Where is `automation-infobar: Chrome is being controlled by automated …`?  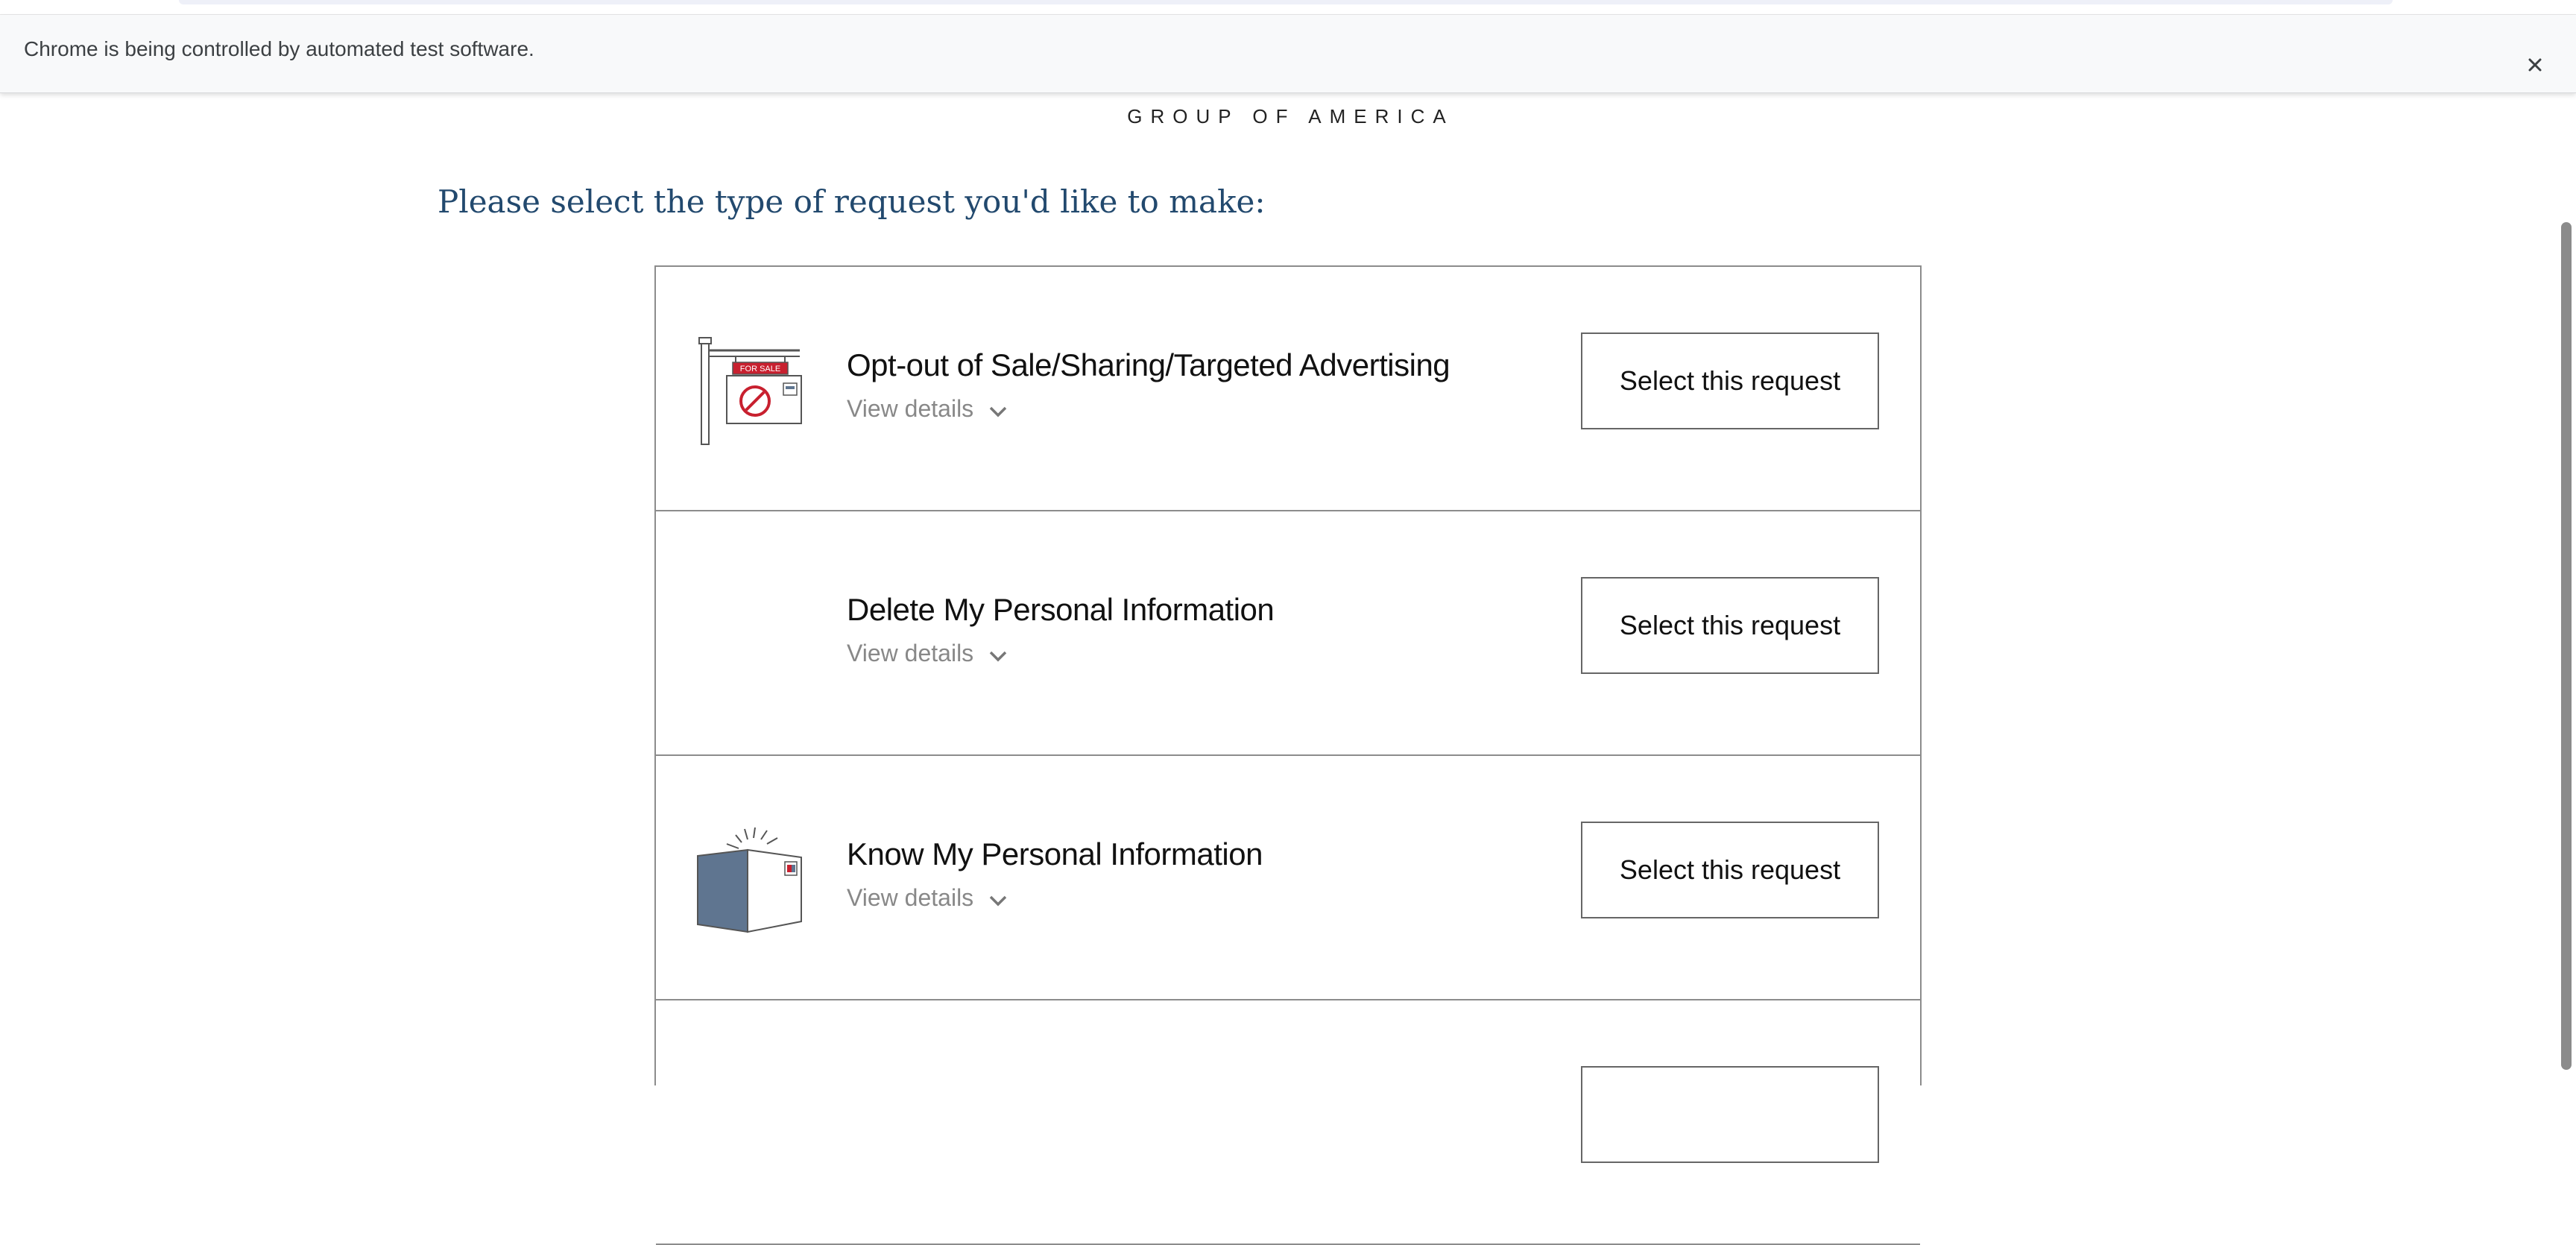 automation-infobar: Chrome is being controlled by automated … is located at coordinates (1288, 54).